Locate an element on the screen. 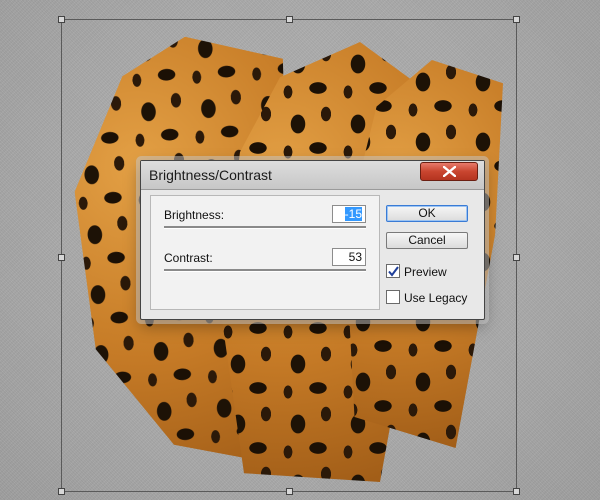  checkmark-icon is located at coordinates (393, 271).